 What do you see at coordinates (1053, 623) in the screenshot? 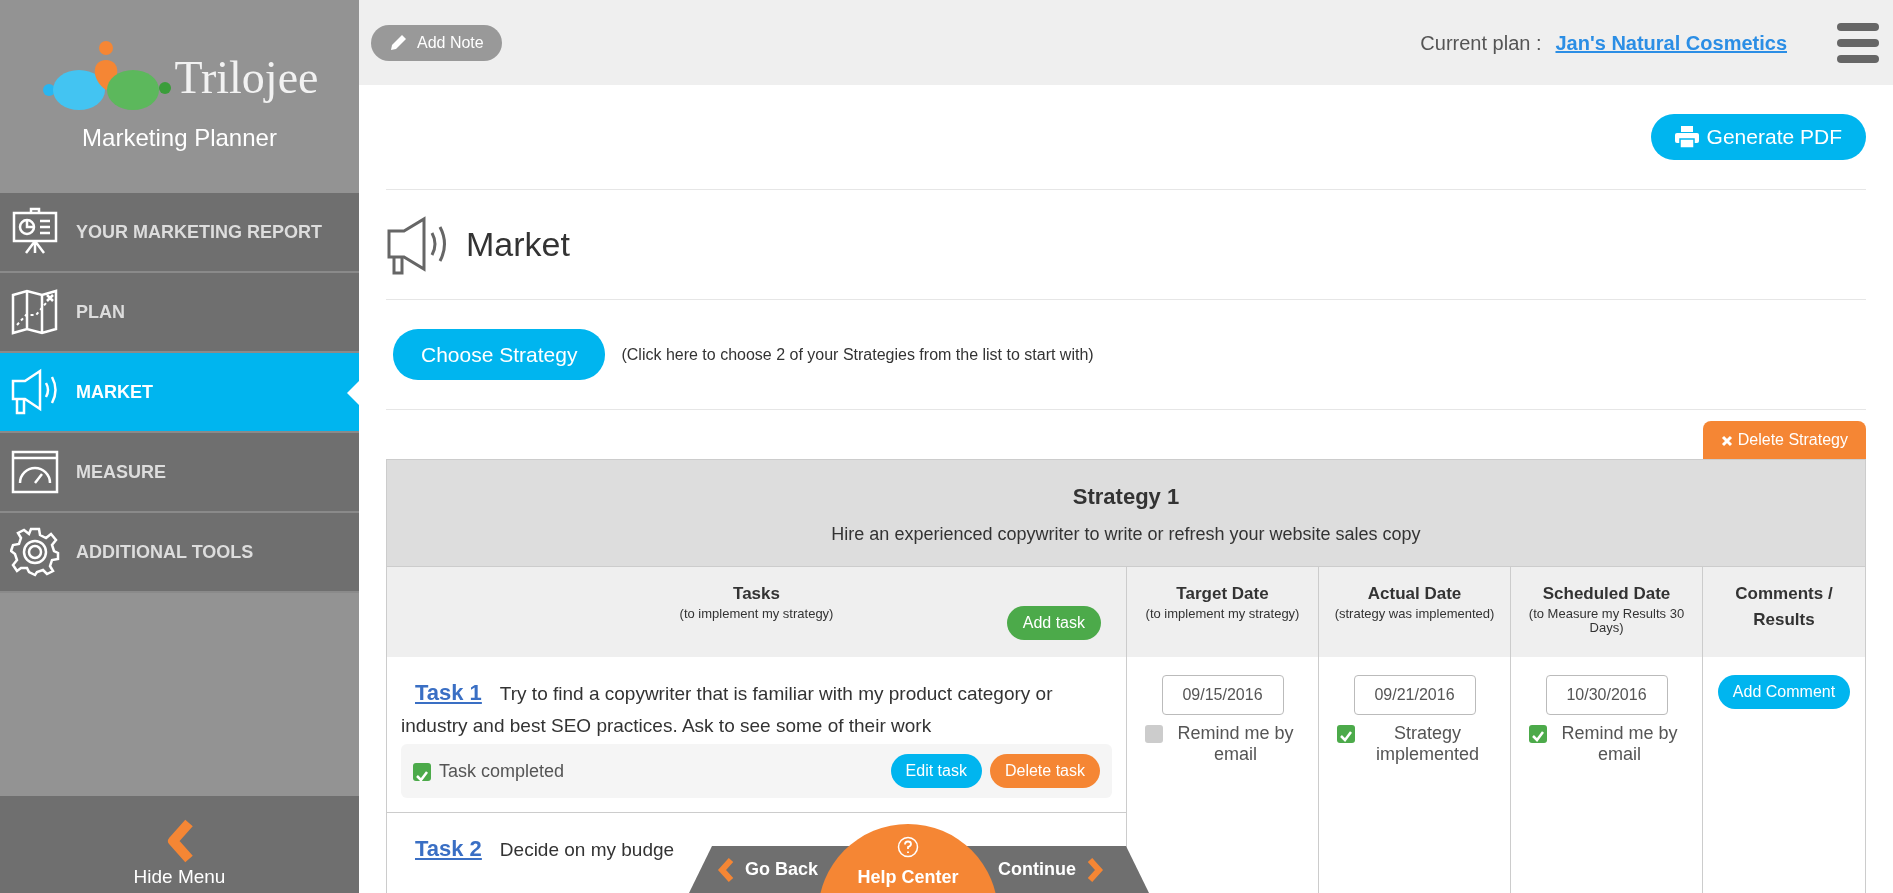
I see `add-task-button: Add task` at bounding box center [1053, 623].